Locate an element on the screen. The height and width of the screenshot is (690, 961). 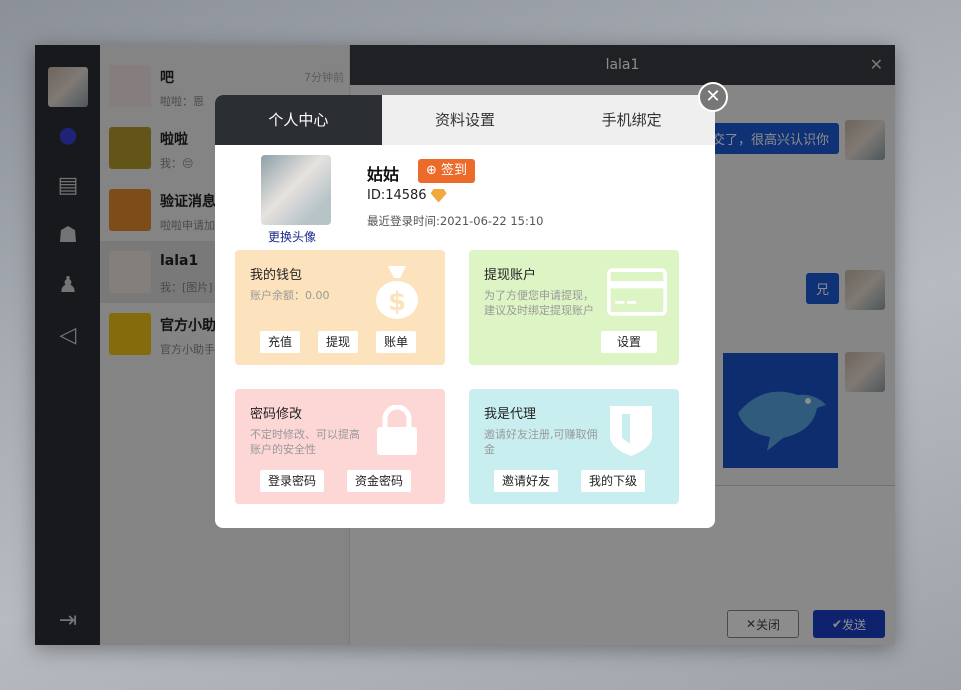
tab-personal-center: 个人中心 is located at coordinates (298, 120).